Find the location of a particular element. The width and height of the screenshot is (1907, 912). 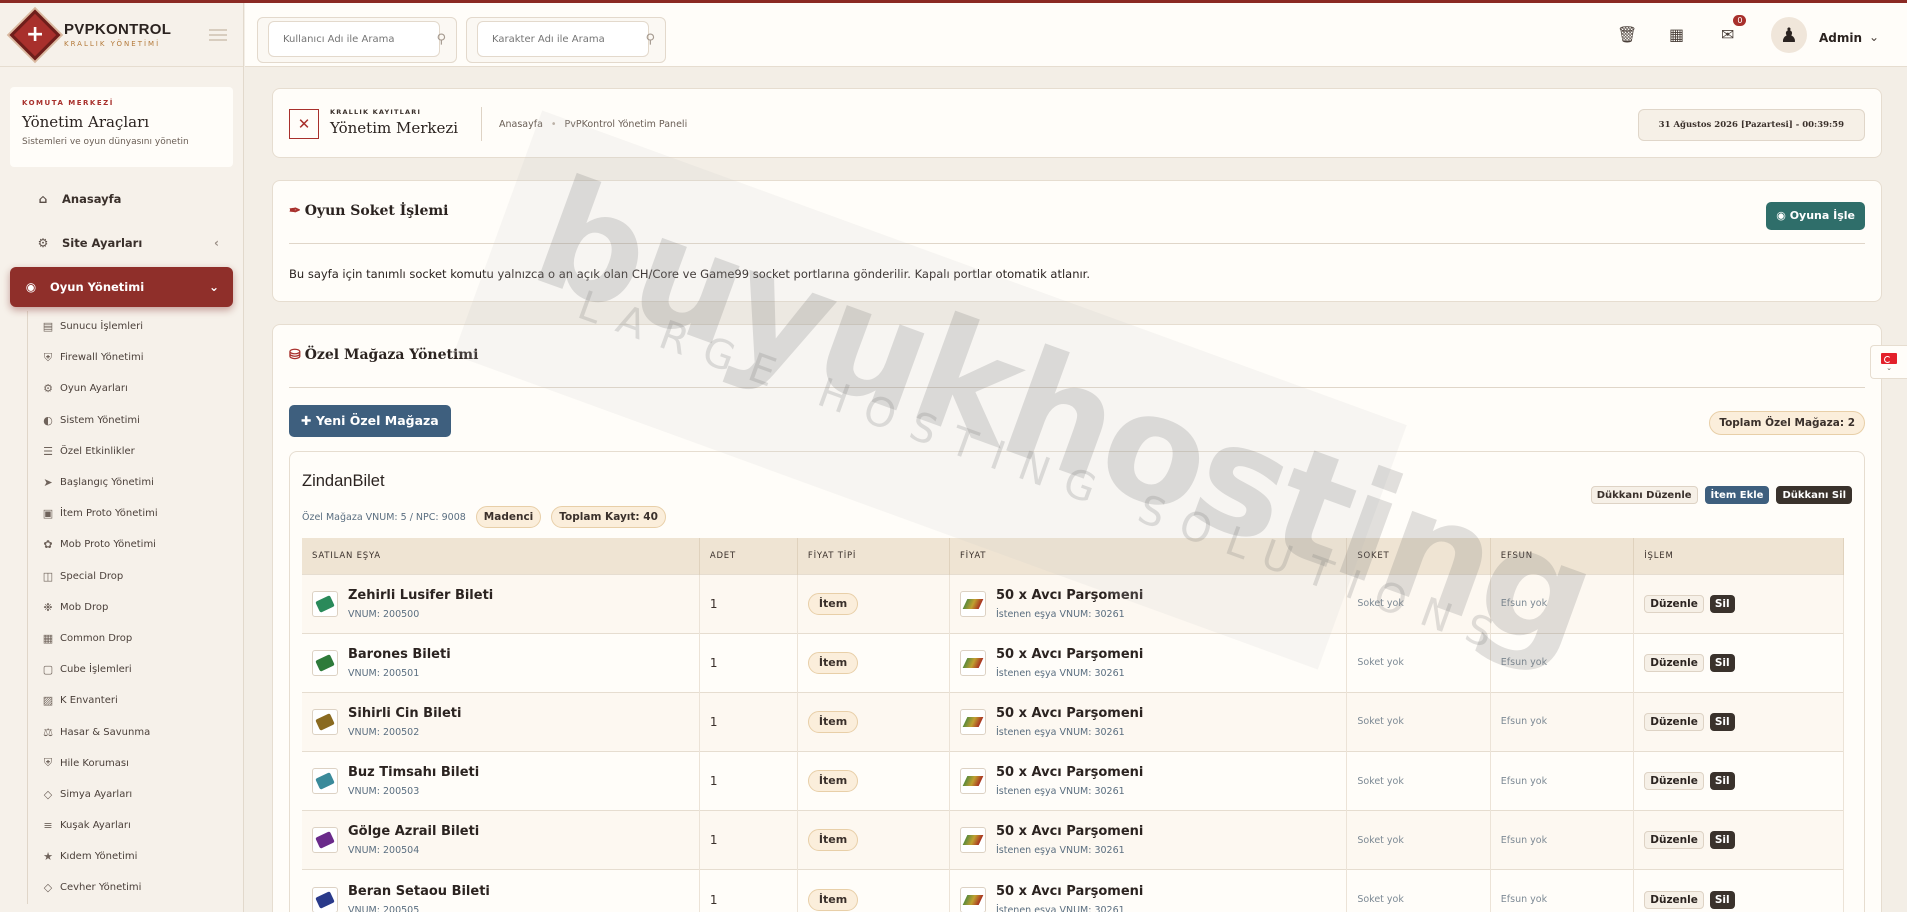

edit-store-button: Dükkanı Düzenle is located at coordinates (1644, 495).